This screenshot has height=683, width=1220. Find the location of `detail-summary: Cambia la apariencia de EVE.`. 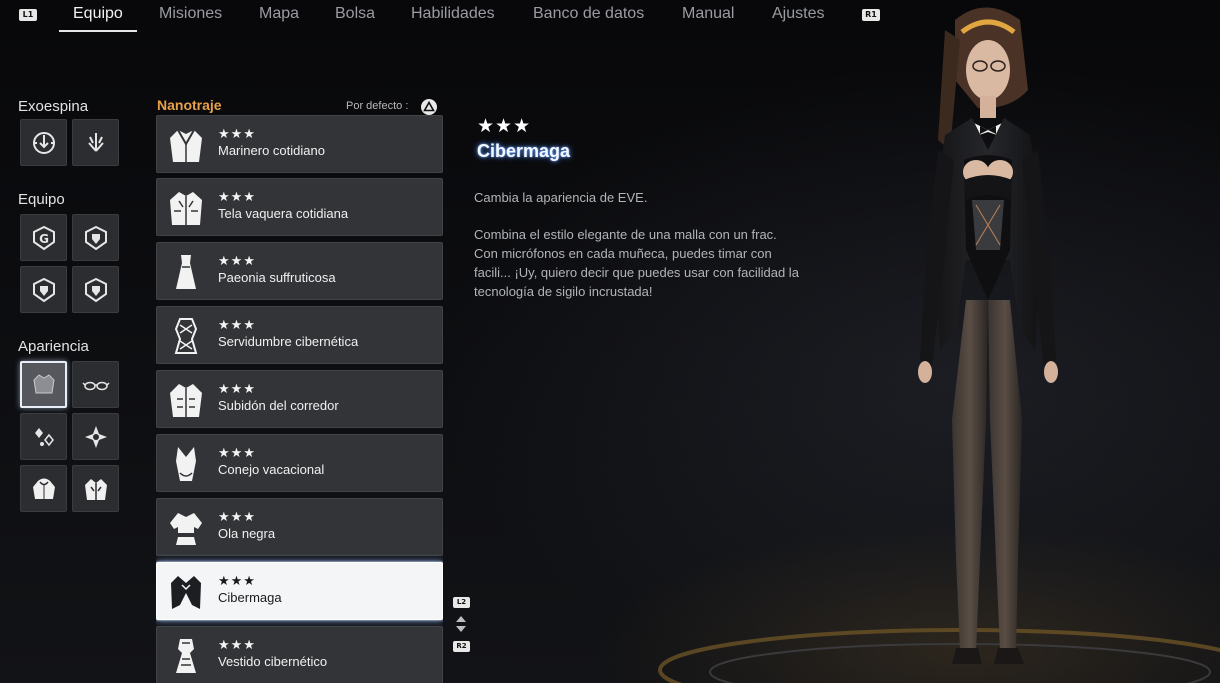

detail-summary: Cambia la apariencia de EVE. is located at coordinates (561, 197).